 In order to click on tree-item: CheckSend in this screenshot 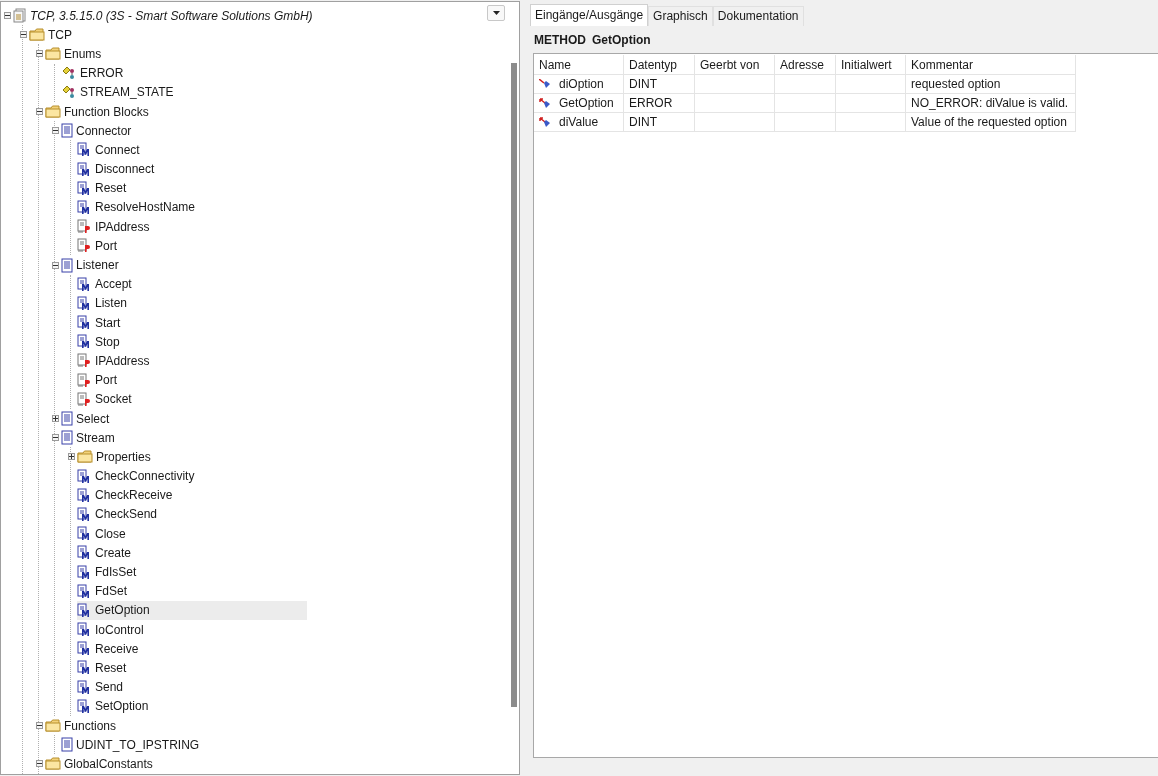, I will do `click(117, 514)`.